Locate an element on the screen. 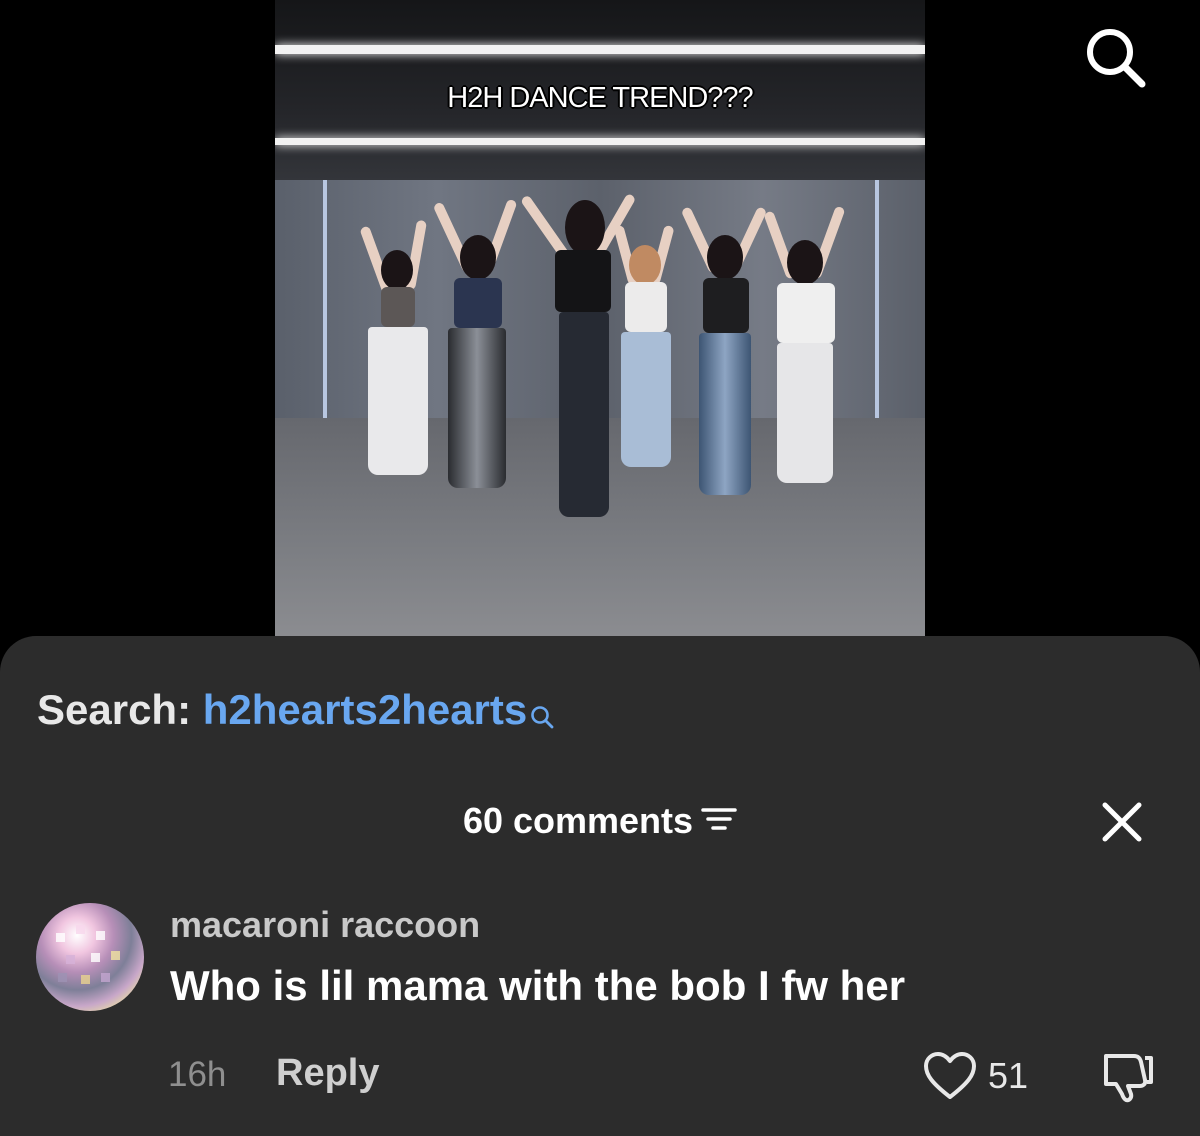 This screenshot has height=1136, width=1200. video-caption: H2H DANCE TREND??? is located at coordinates (600, 98).